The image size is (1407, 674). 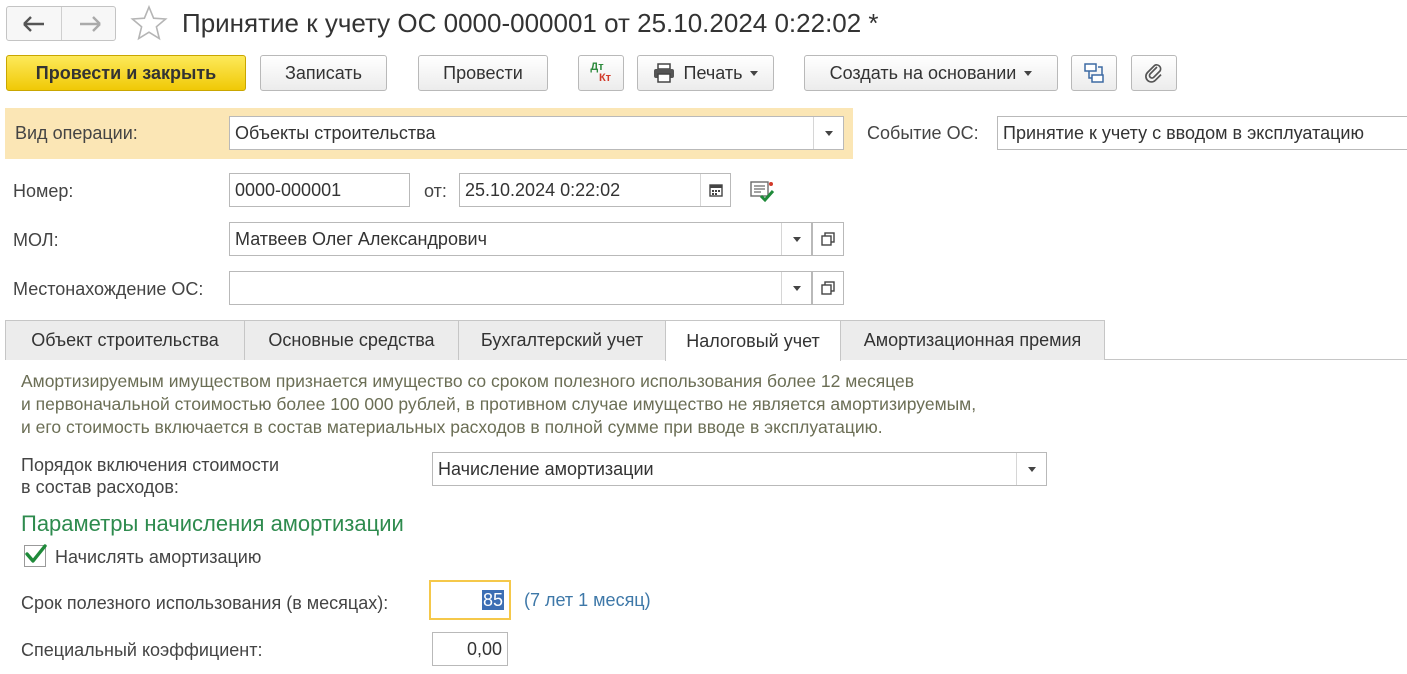 What do you see at coordinates (150, 465) in the screenshot?
I see `cost-order-label-line: Порядок включения стоимости` at bounding box center [150, 465].